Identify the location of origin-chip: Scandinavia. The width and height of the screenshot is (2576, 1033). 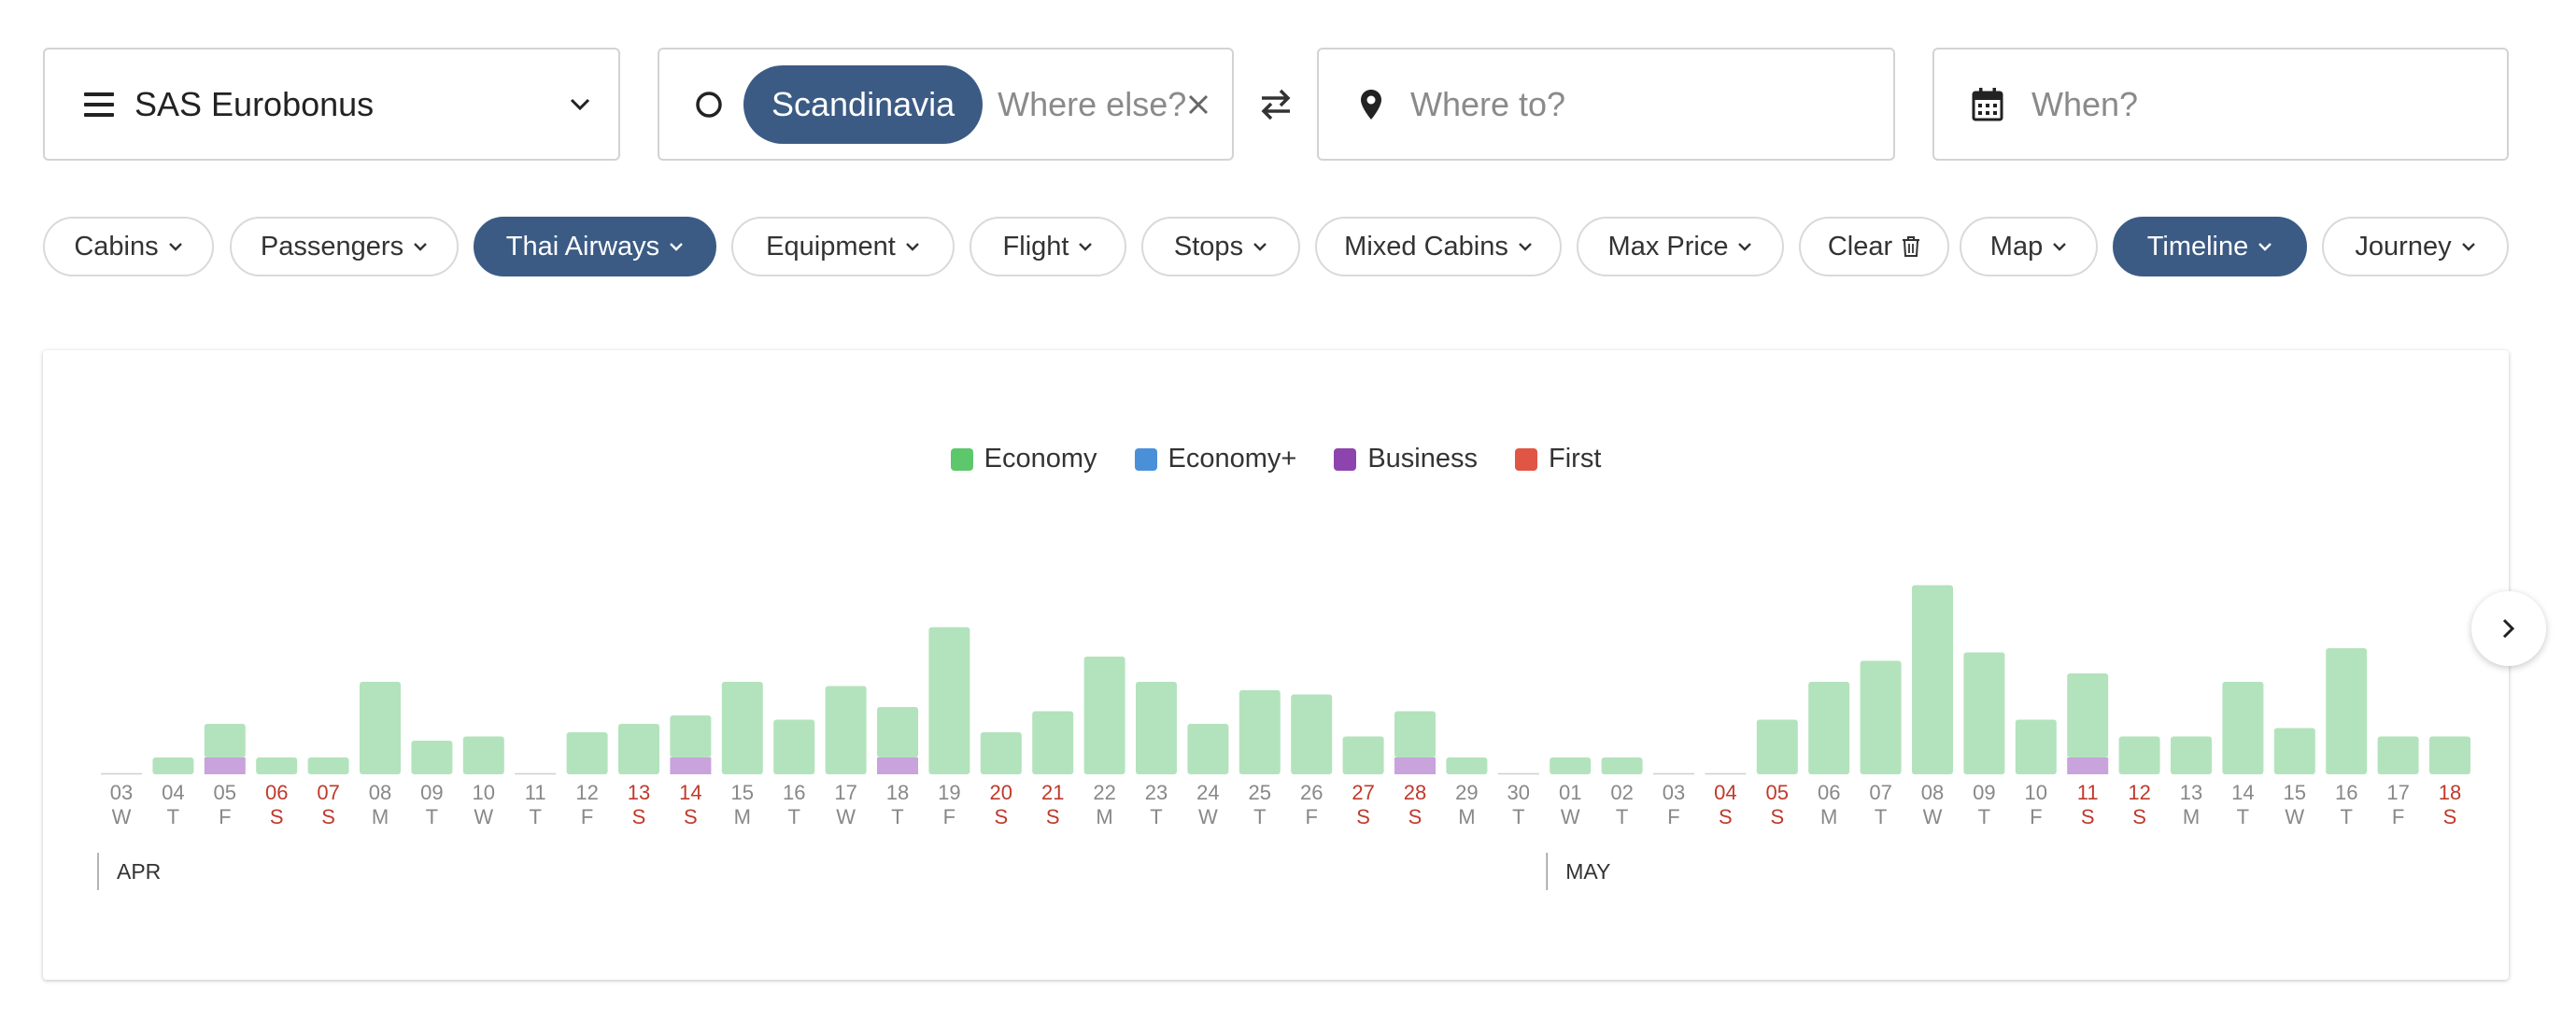
(863, 104).